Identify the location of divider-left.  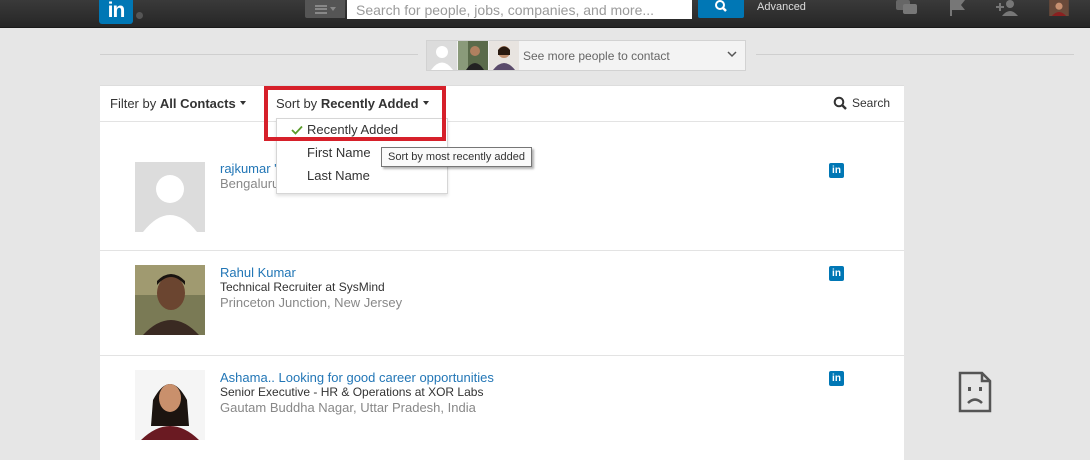
(259, 54).